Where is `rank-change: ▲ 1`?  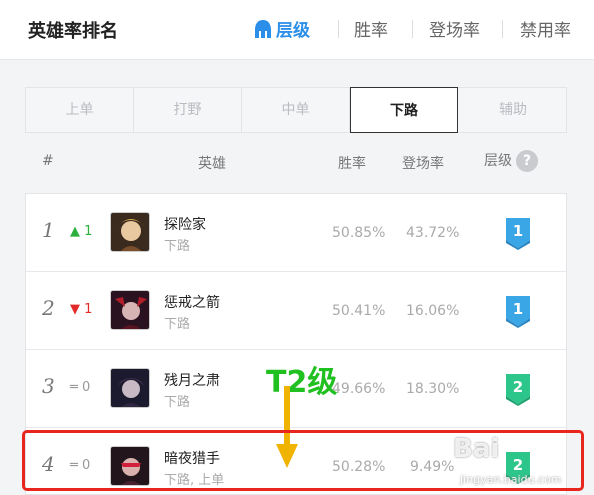 rank-change: ▲ 1 is located at coordinates (81, 231).